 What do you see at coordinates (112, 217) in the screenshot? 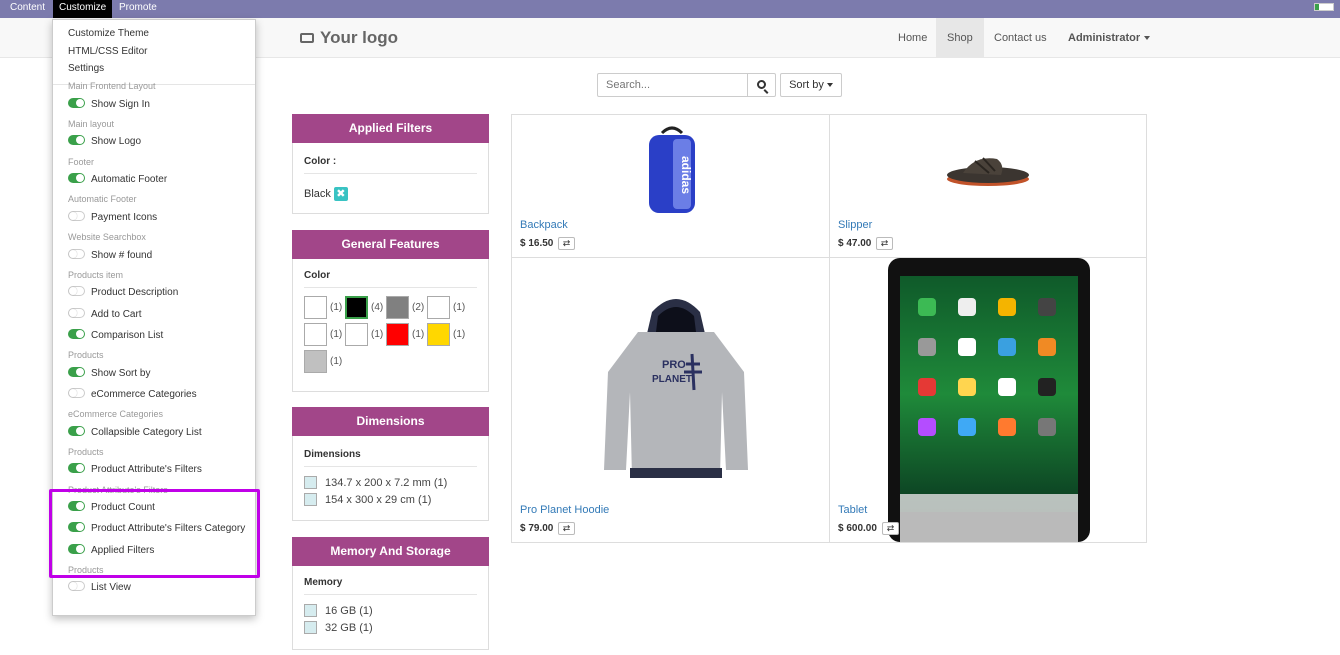
I see `option-toggle-row: Payment Icons` at bounding box center [112, 217].